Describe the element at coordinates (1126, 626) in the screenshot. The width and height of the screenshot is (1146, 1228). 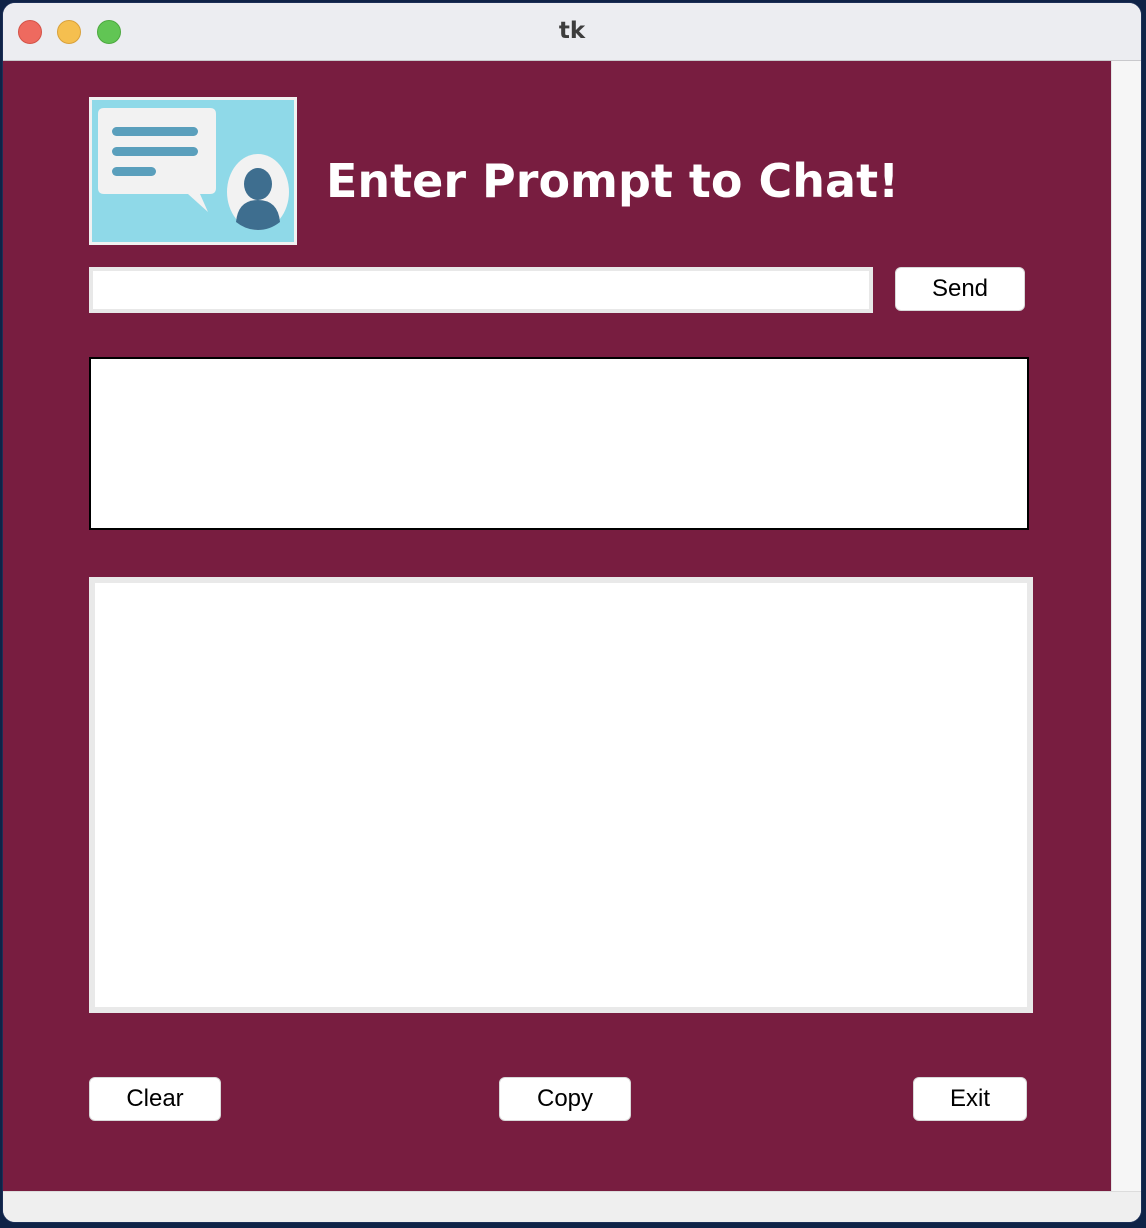
I see `vertical-scrollbar` at that location.